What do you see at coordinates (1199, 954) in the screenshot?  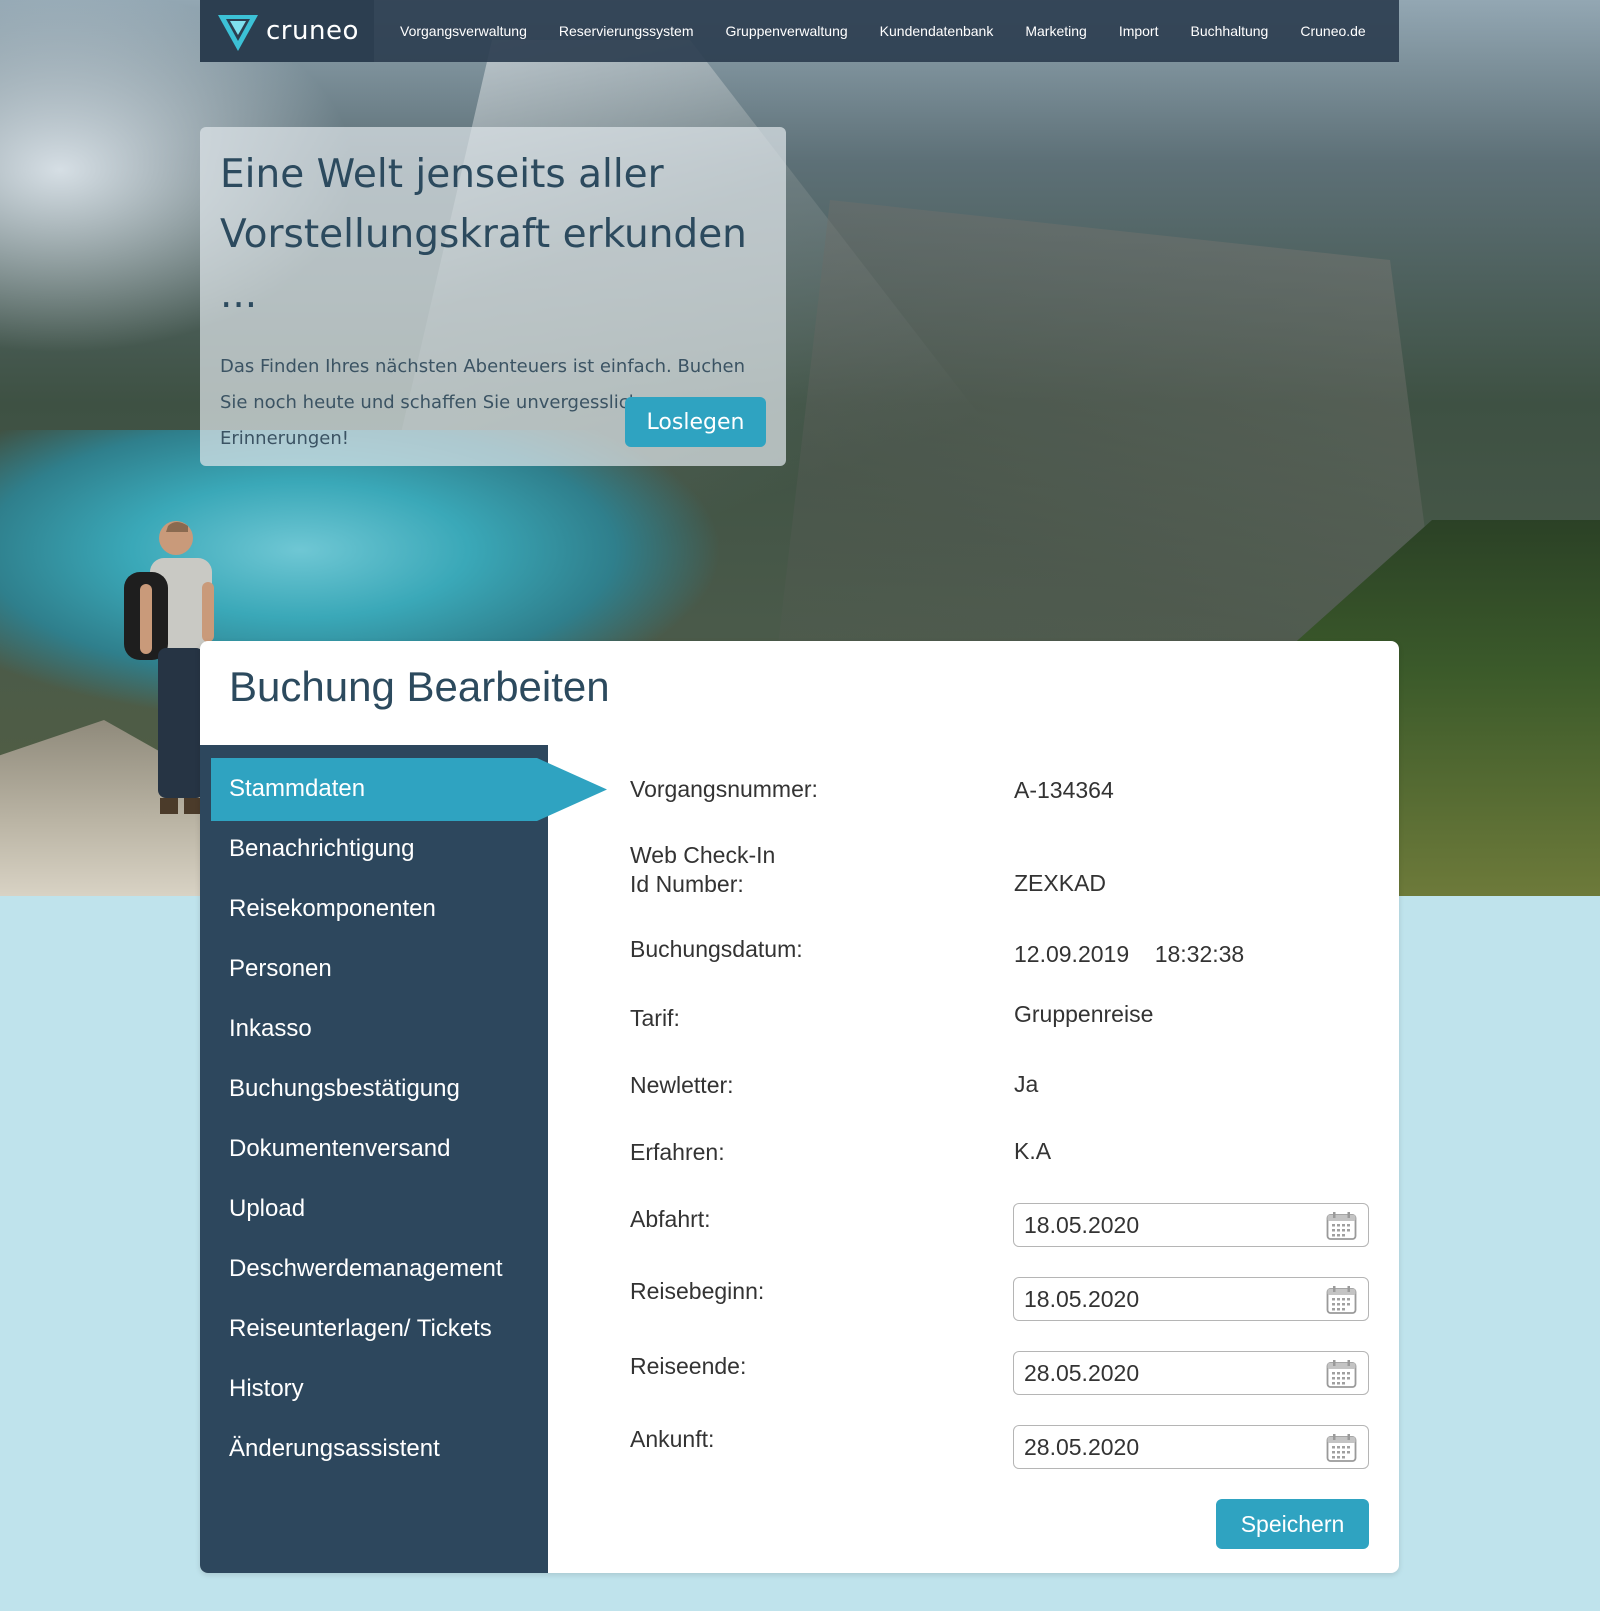 I see `buchungsdatum-time: 18:32:38` at bounding box center [1199, 954].